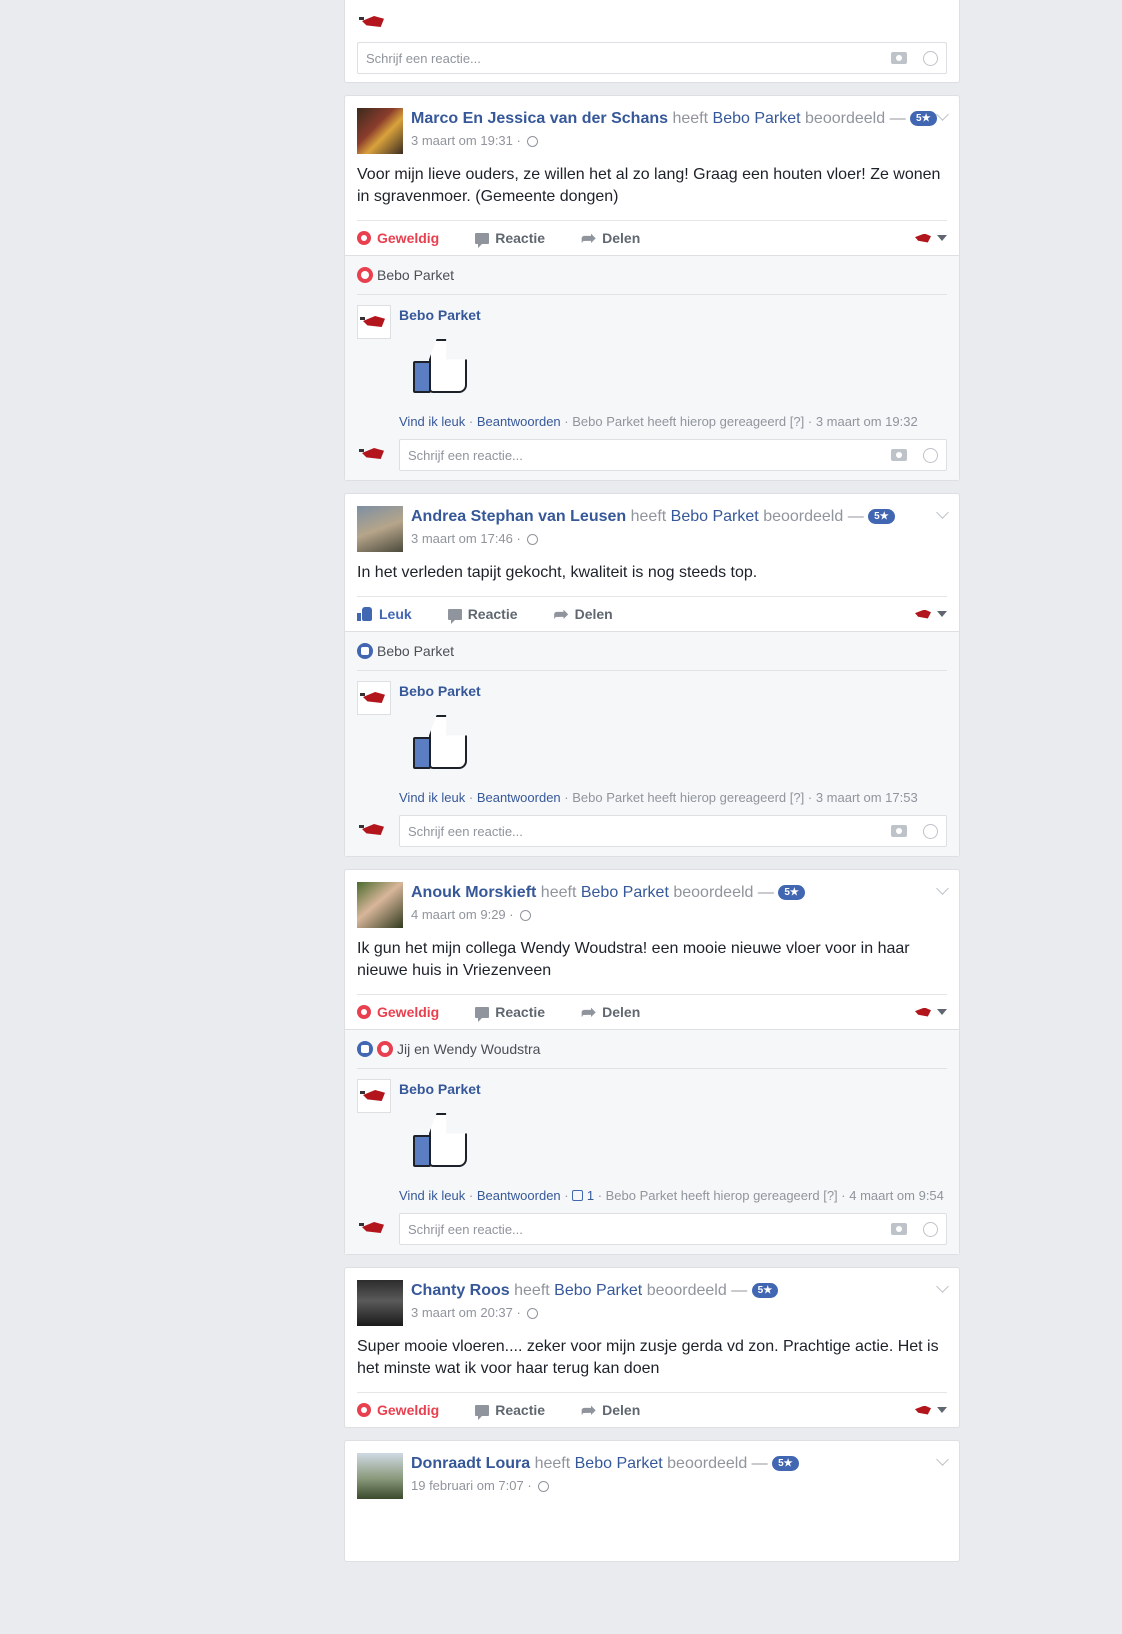 The height and width of the screenshot is (1634, 1122). What do you see at coordinates (867, 797) in the screenshot?
I see `comment-time: 3 maart om 17:53` at bounding box center [867, 797].